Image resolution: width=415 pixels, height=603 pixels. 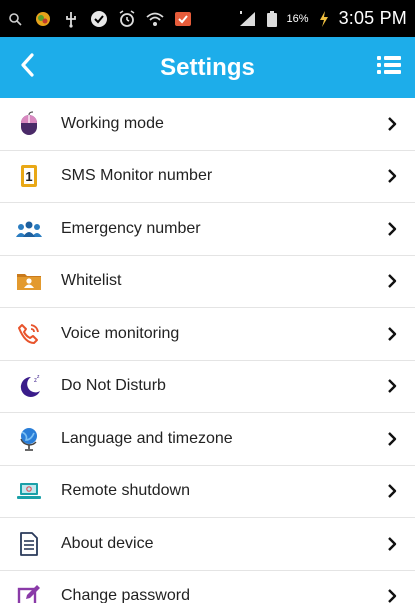 What do you see at coordinates (147, 438) in the screenshot?
I see `settings-item-label: Language and timezone` at bounding box center [147, 438].